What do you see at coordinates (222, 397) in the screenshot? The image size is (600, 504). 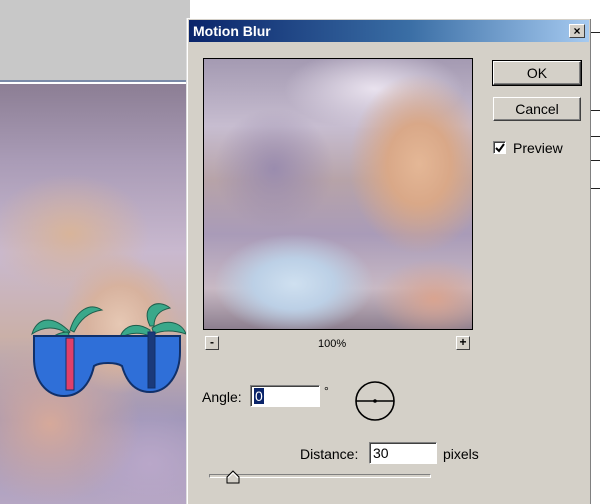 I see `angle-label: Angle:` at bounding box center [222, 397].